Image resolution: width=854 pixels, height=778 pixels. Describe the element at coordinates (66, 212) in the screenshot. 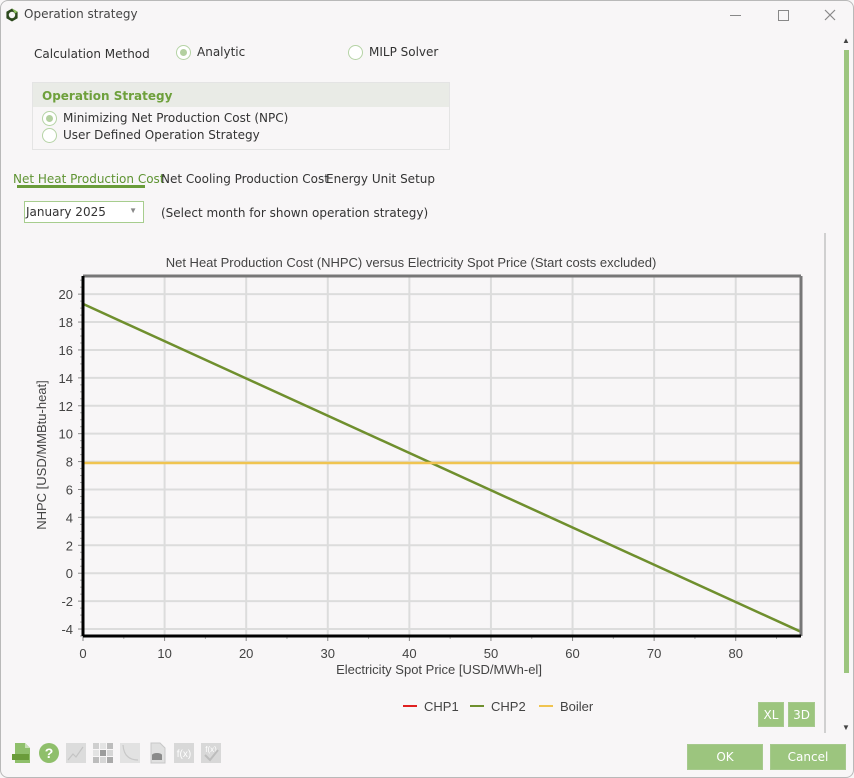

I see `month-select-value: January 2025` at that location.